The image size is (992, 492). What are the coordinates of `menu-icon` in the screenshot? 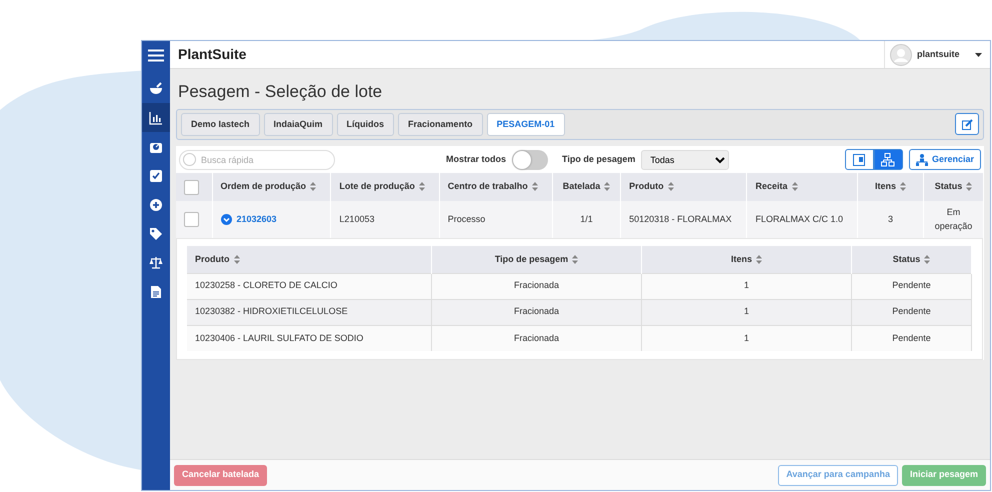 It's located at (156, 55).